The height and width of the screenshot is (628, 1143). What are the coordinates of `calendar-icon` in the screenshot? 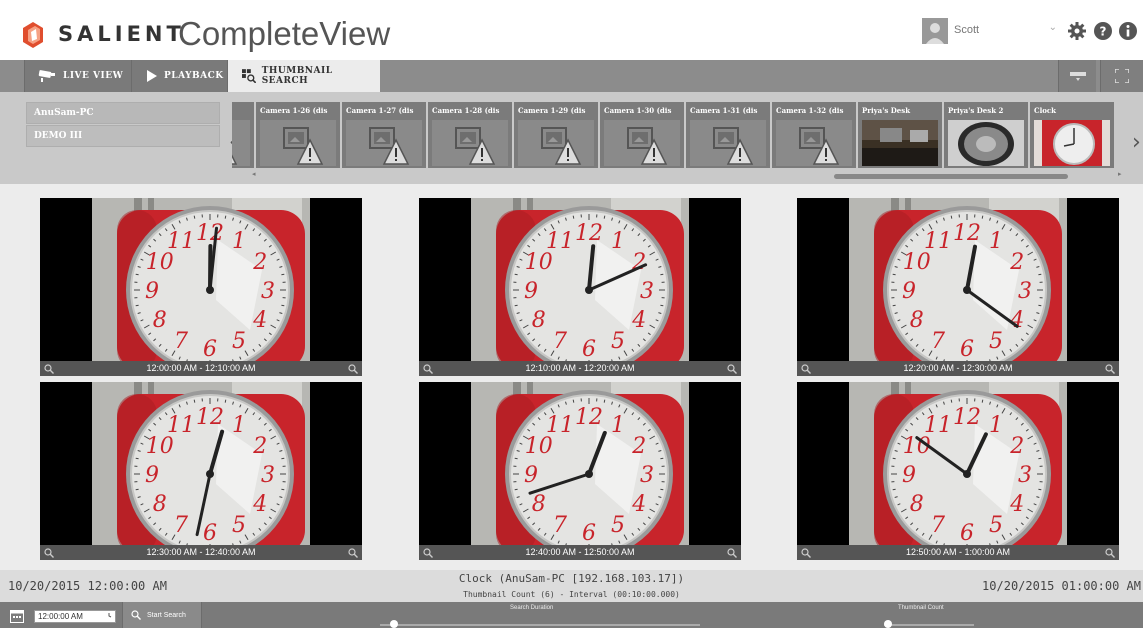 It's located at (17, 616).